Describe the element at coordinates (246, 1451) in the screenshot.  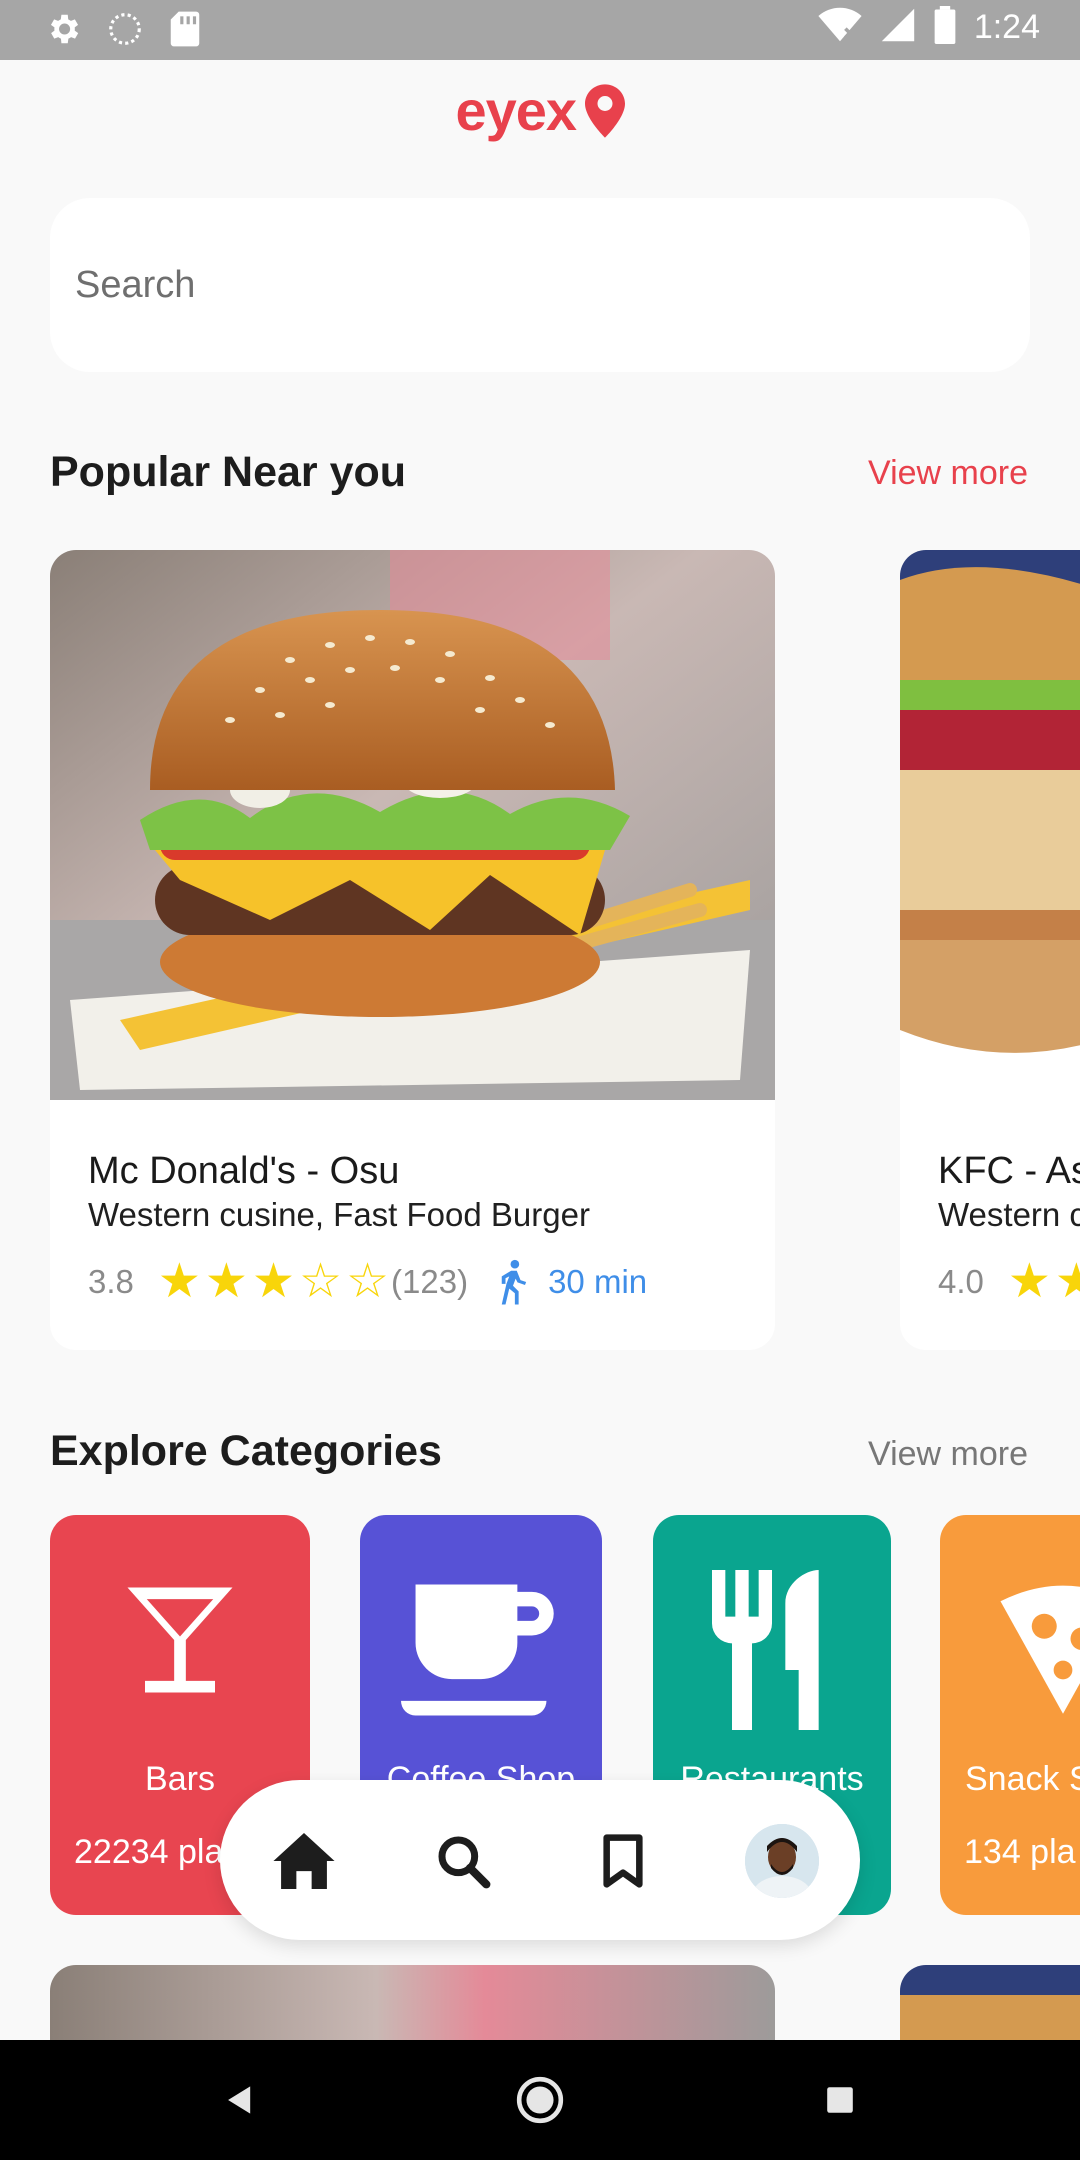
I see `categories-section-title: Explore Categories` at that location.